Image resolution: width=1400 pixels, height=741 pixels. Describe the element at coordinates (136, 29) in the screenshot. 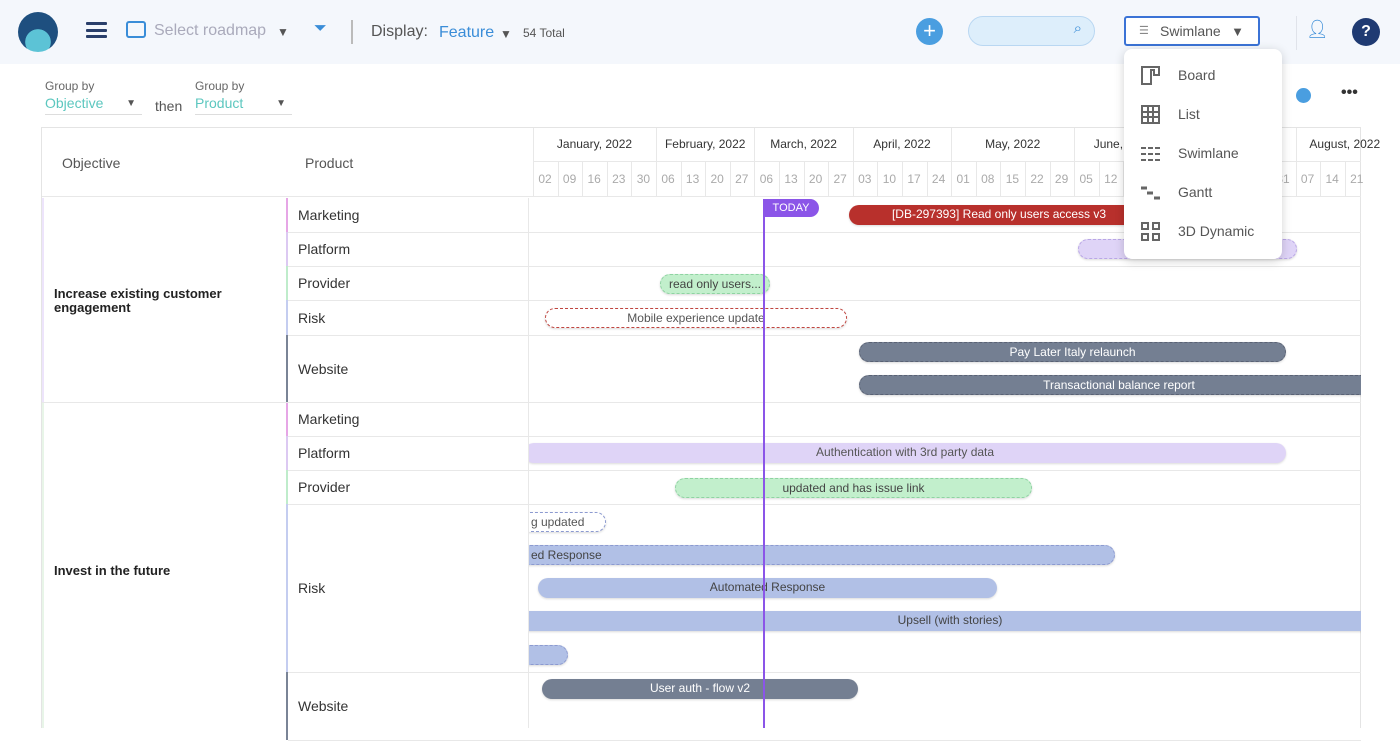

I see `briefcase-icon` at that location.